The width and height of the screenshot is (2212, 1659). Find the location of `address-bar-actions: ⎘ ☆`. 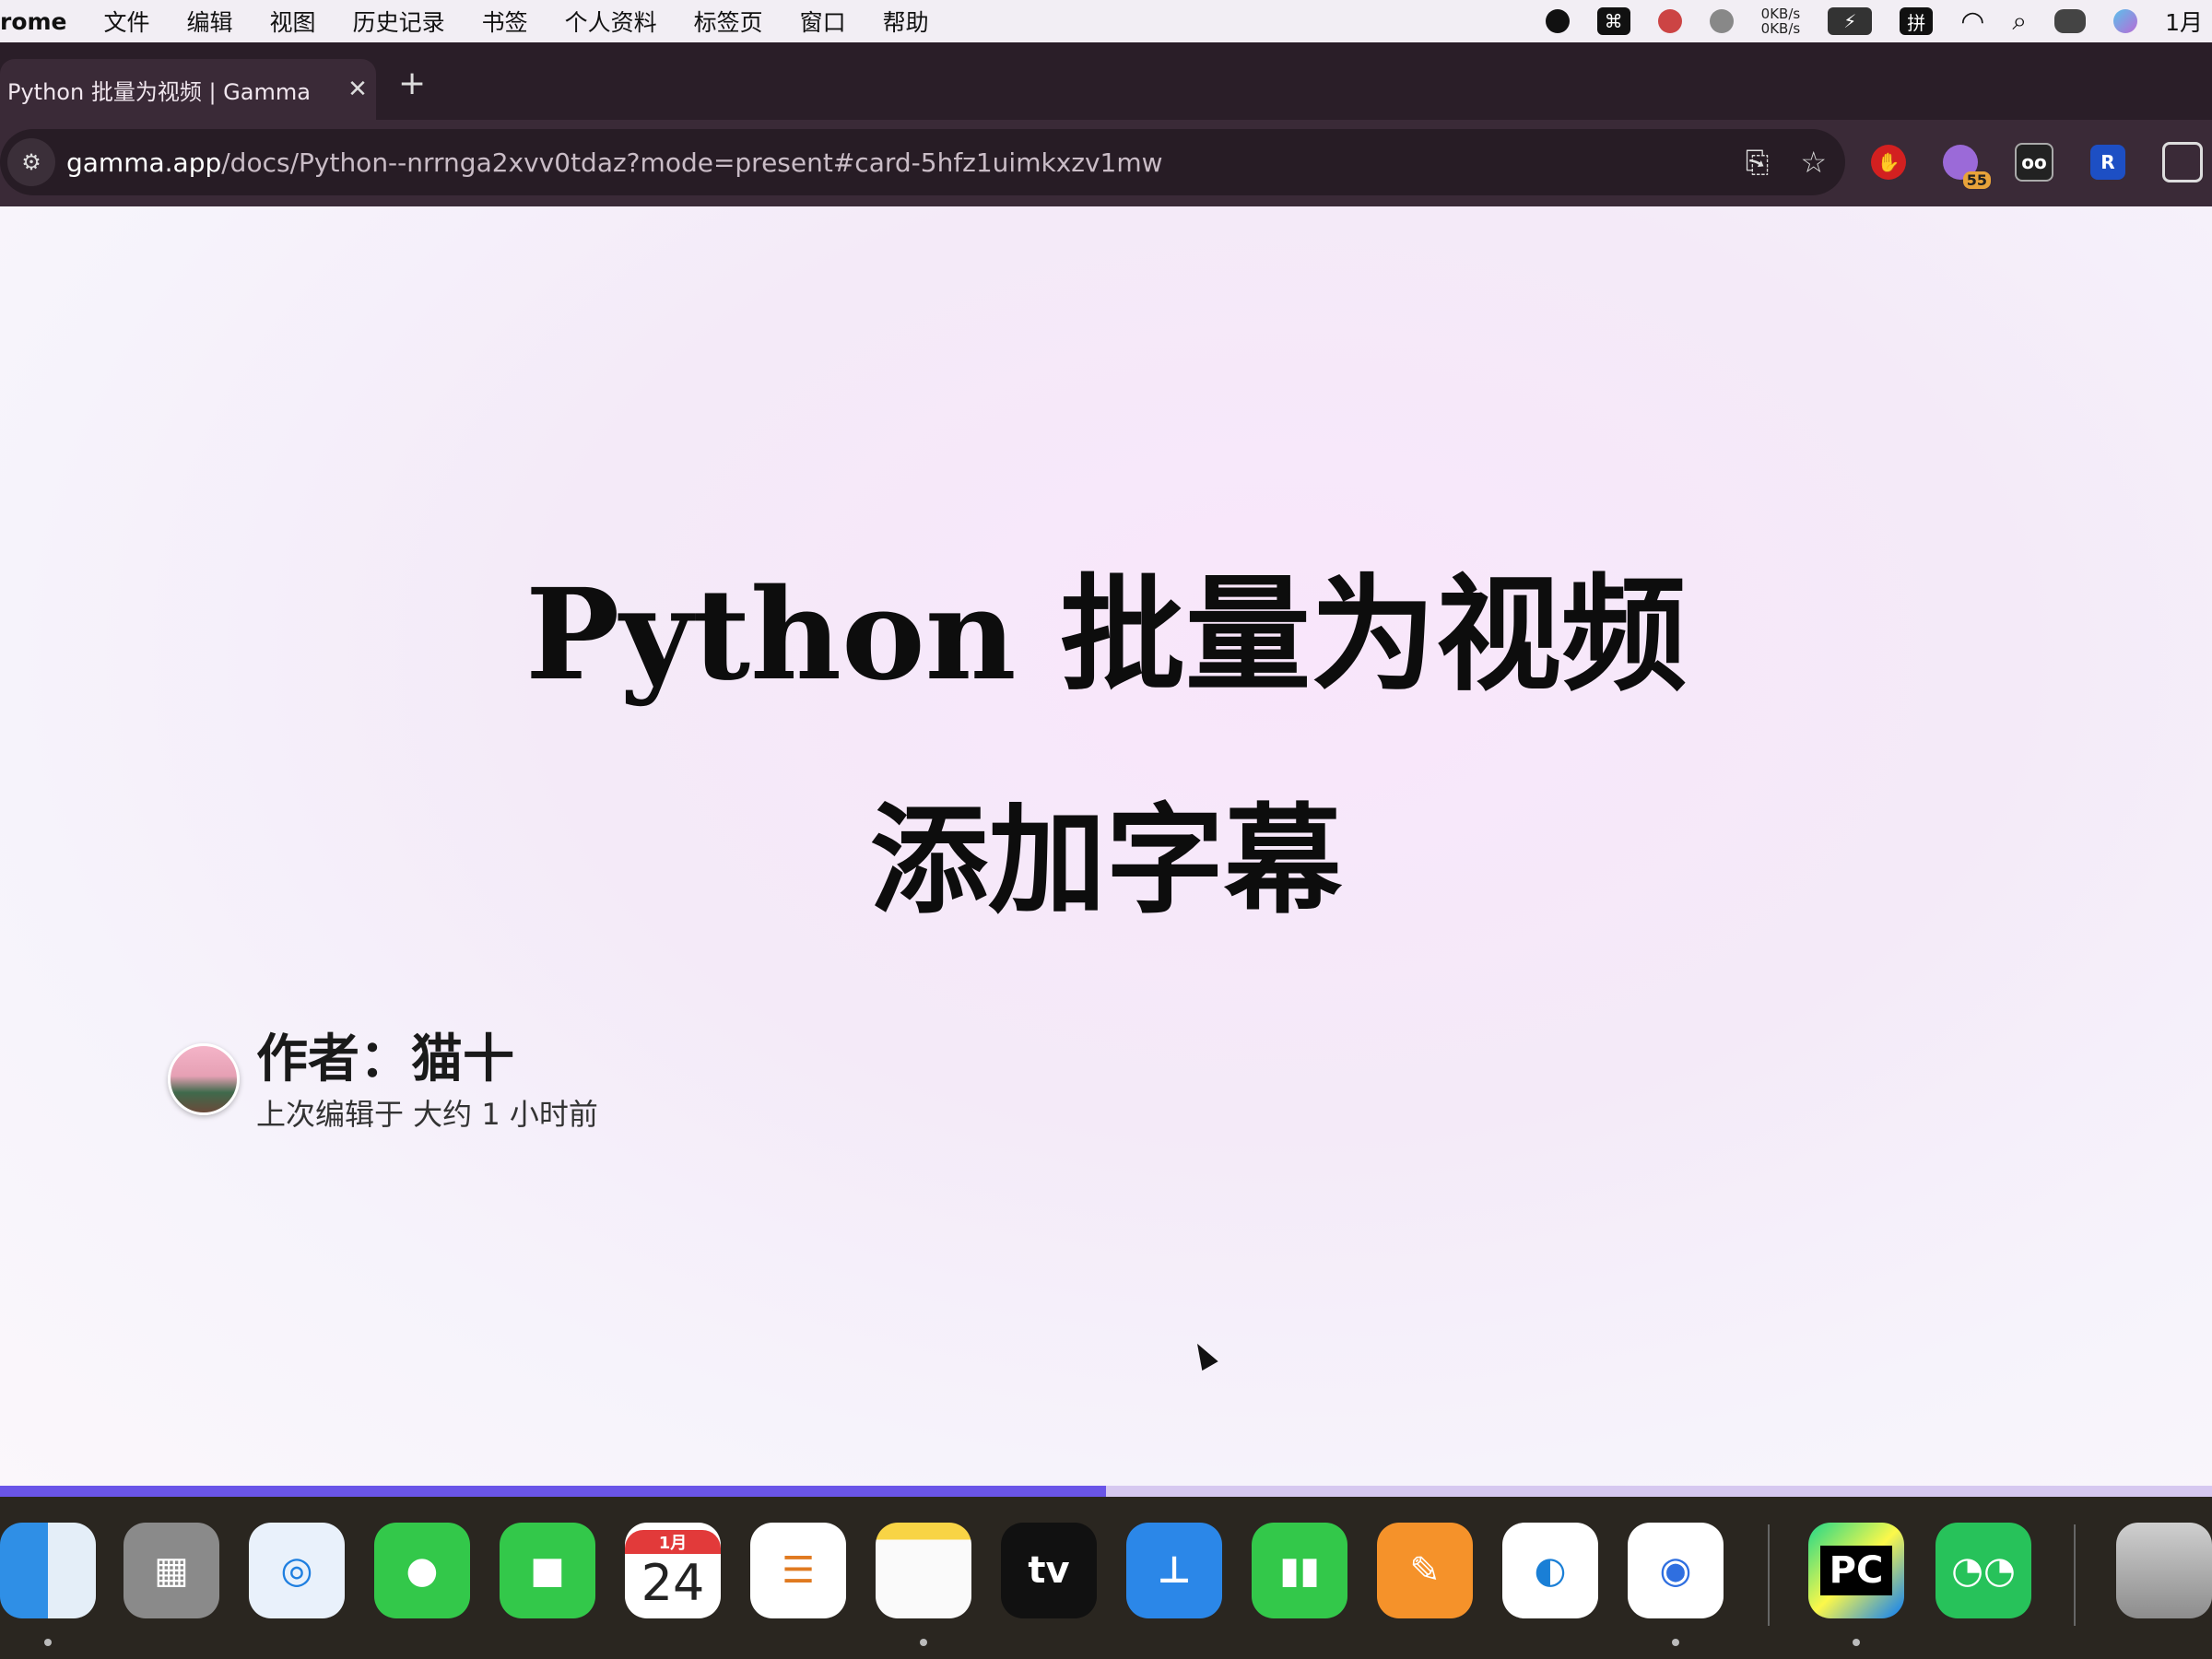

address-bar-actions: ⎘ ☆ is located at coordinates (1786, 162).